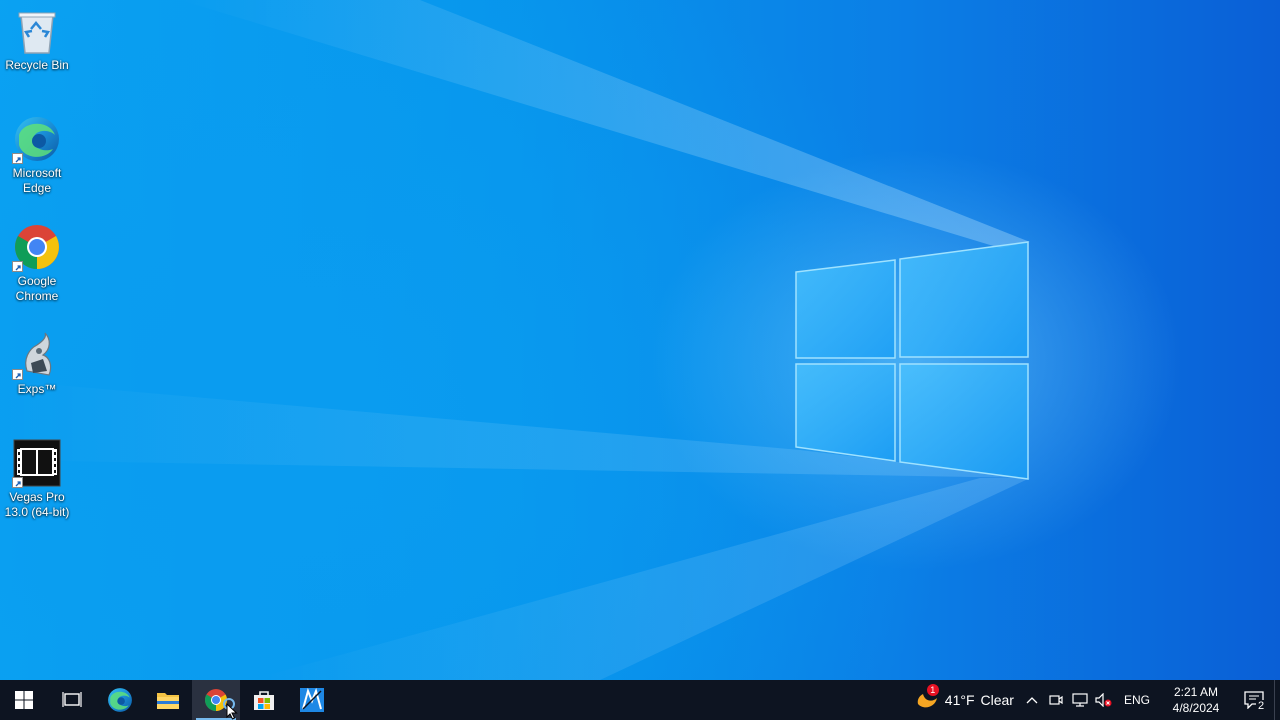 The width and height of the screenshot is (1280, 720). What do you see at coordinates (37, 479) in the screenshot?
I see `desktop-icon-vegas-pro: Vegas Pro 13.0 (64-bit)` at bounding box center [37, 479].